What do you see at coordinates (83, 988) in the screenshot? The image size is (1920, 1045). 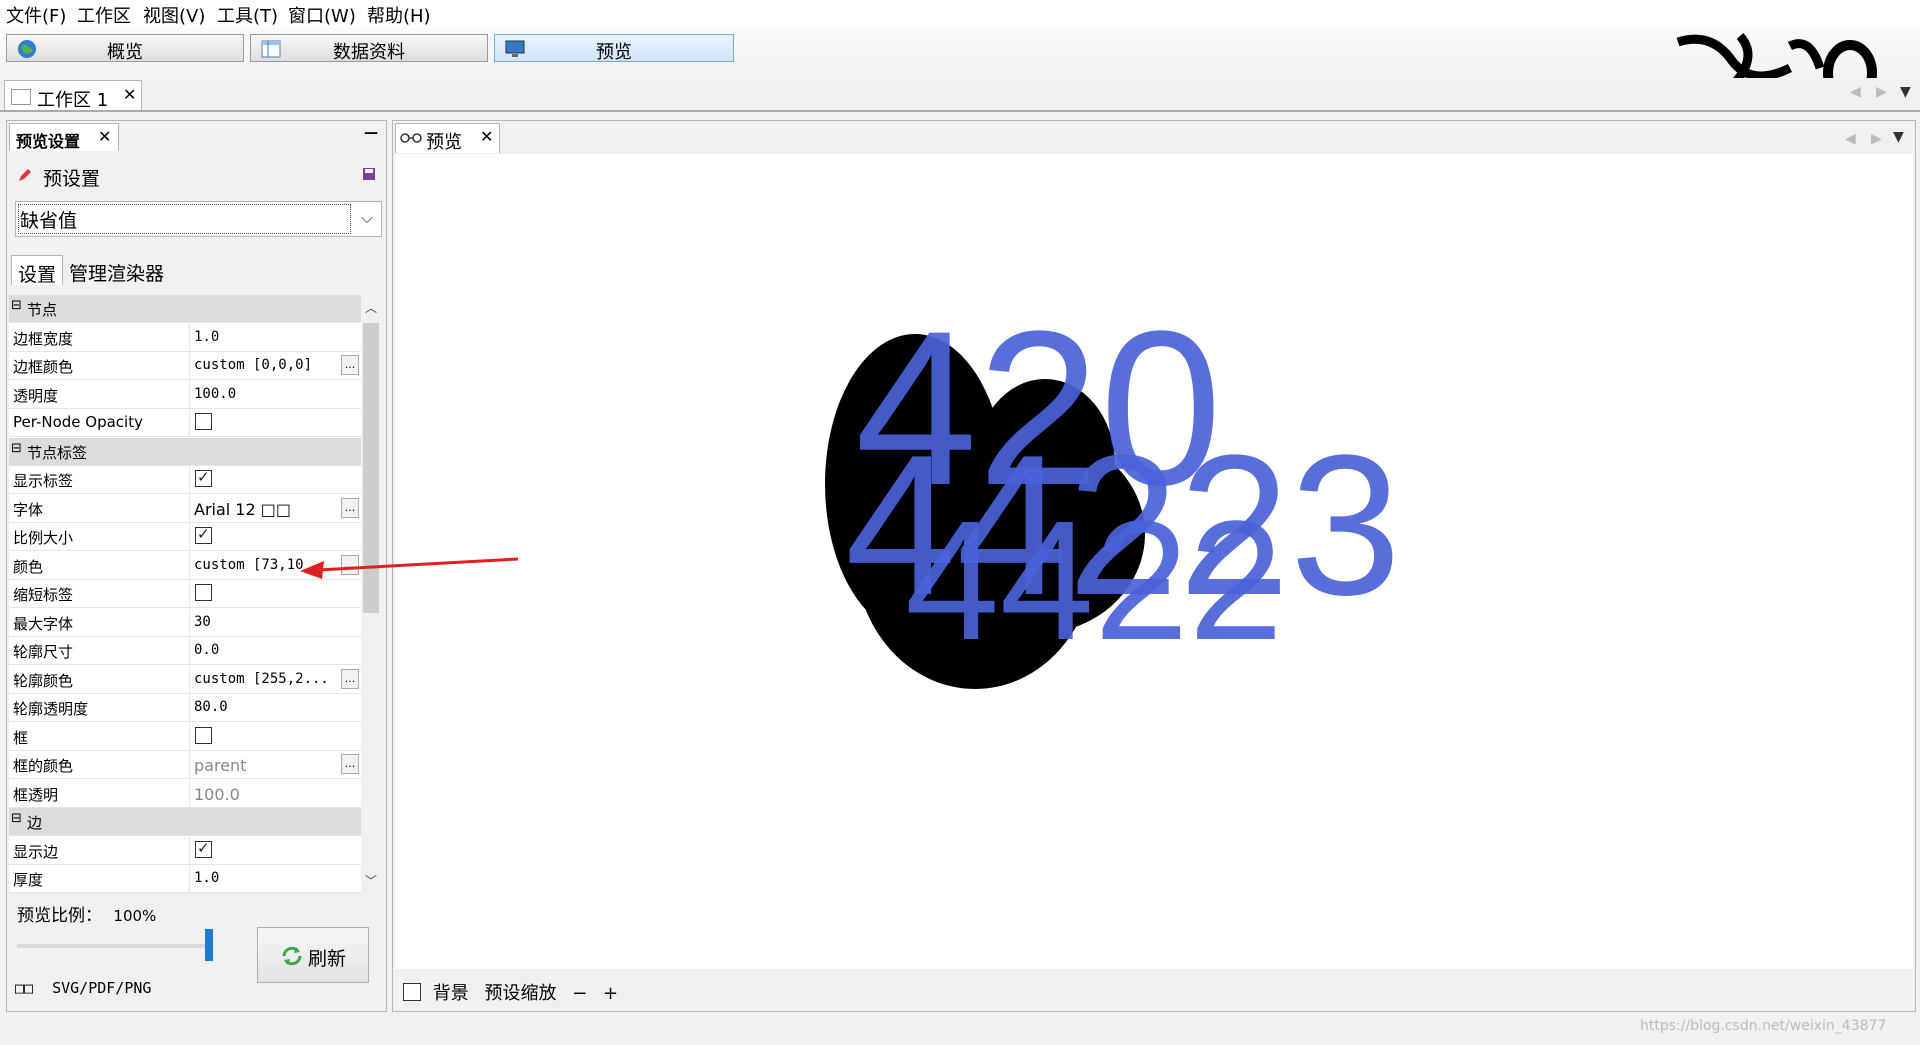 I see `export-row: □□ SVG/PDF/PNG` at bounding box center [83, 988].